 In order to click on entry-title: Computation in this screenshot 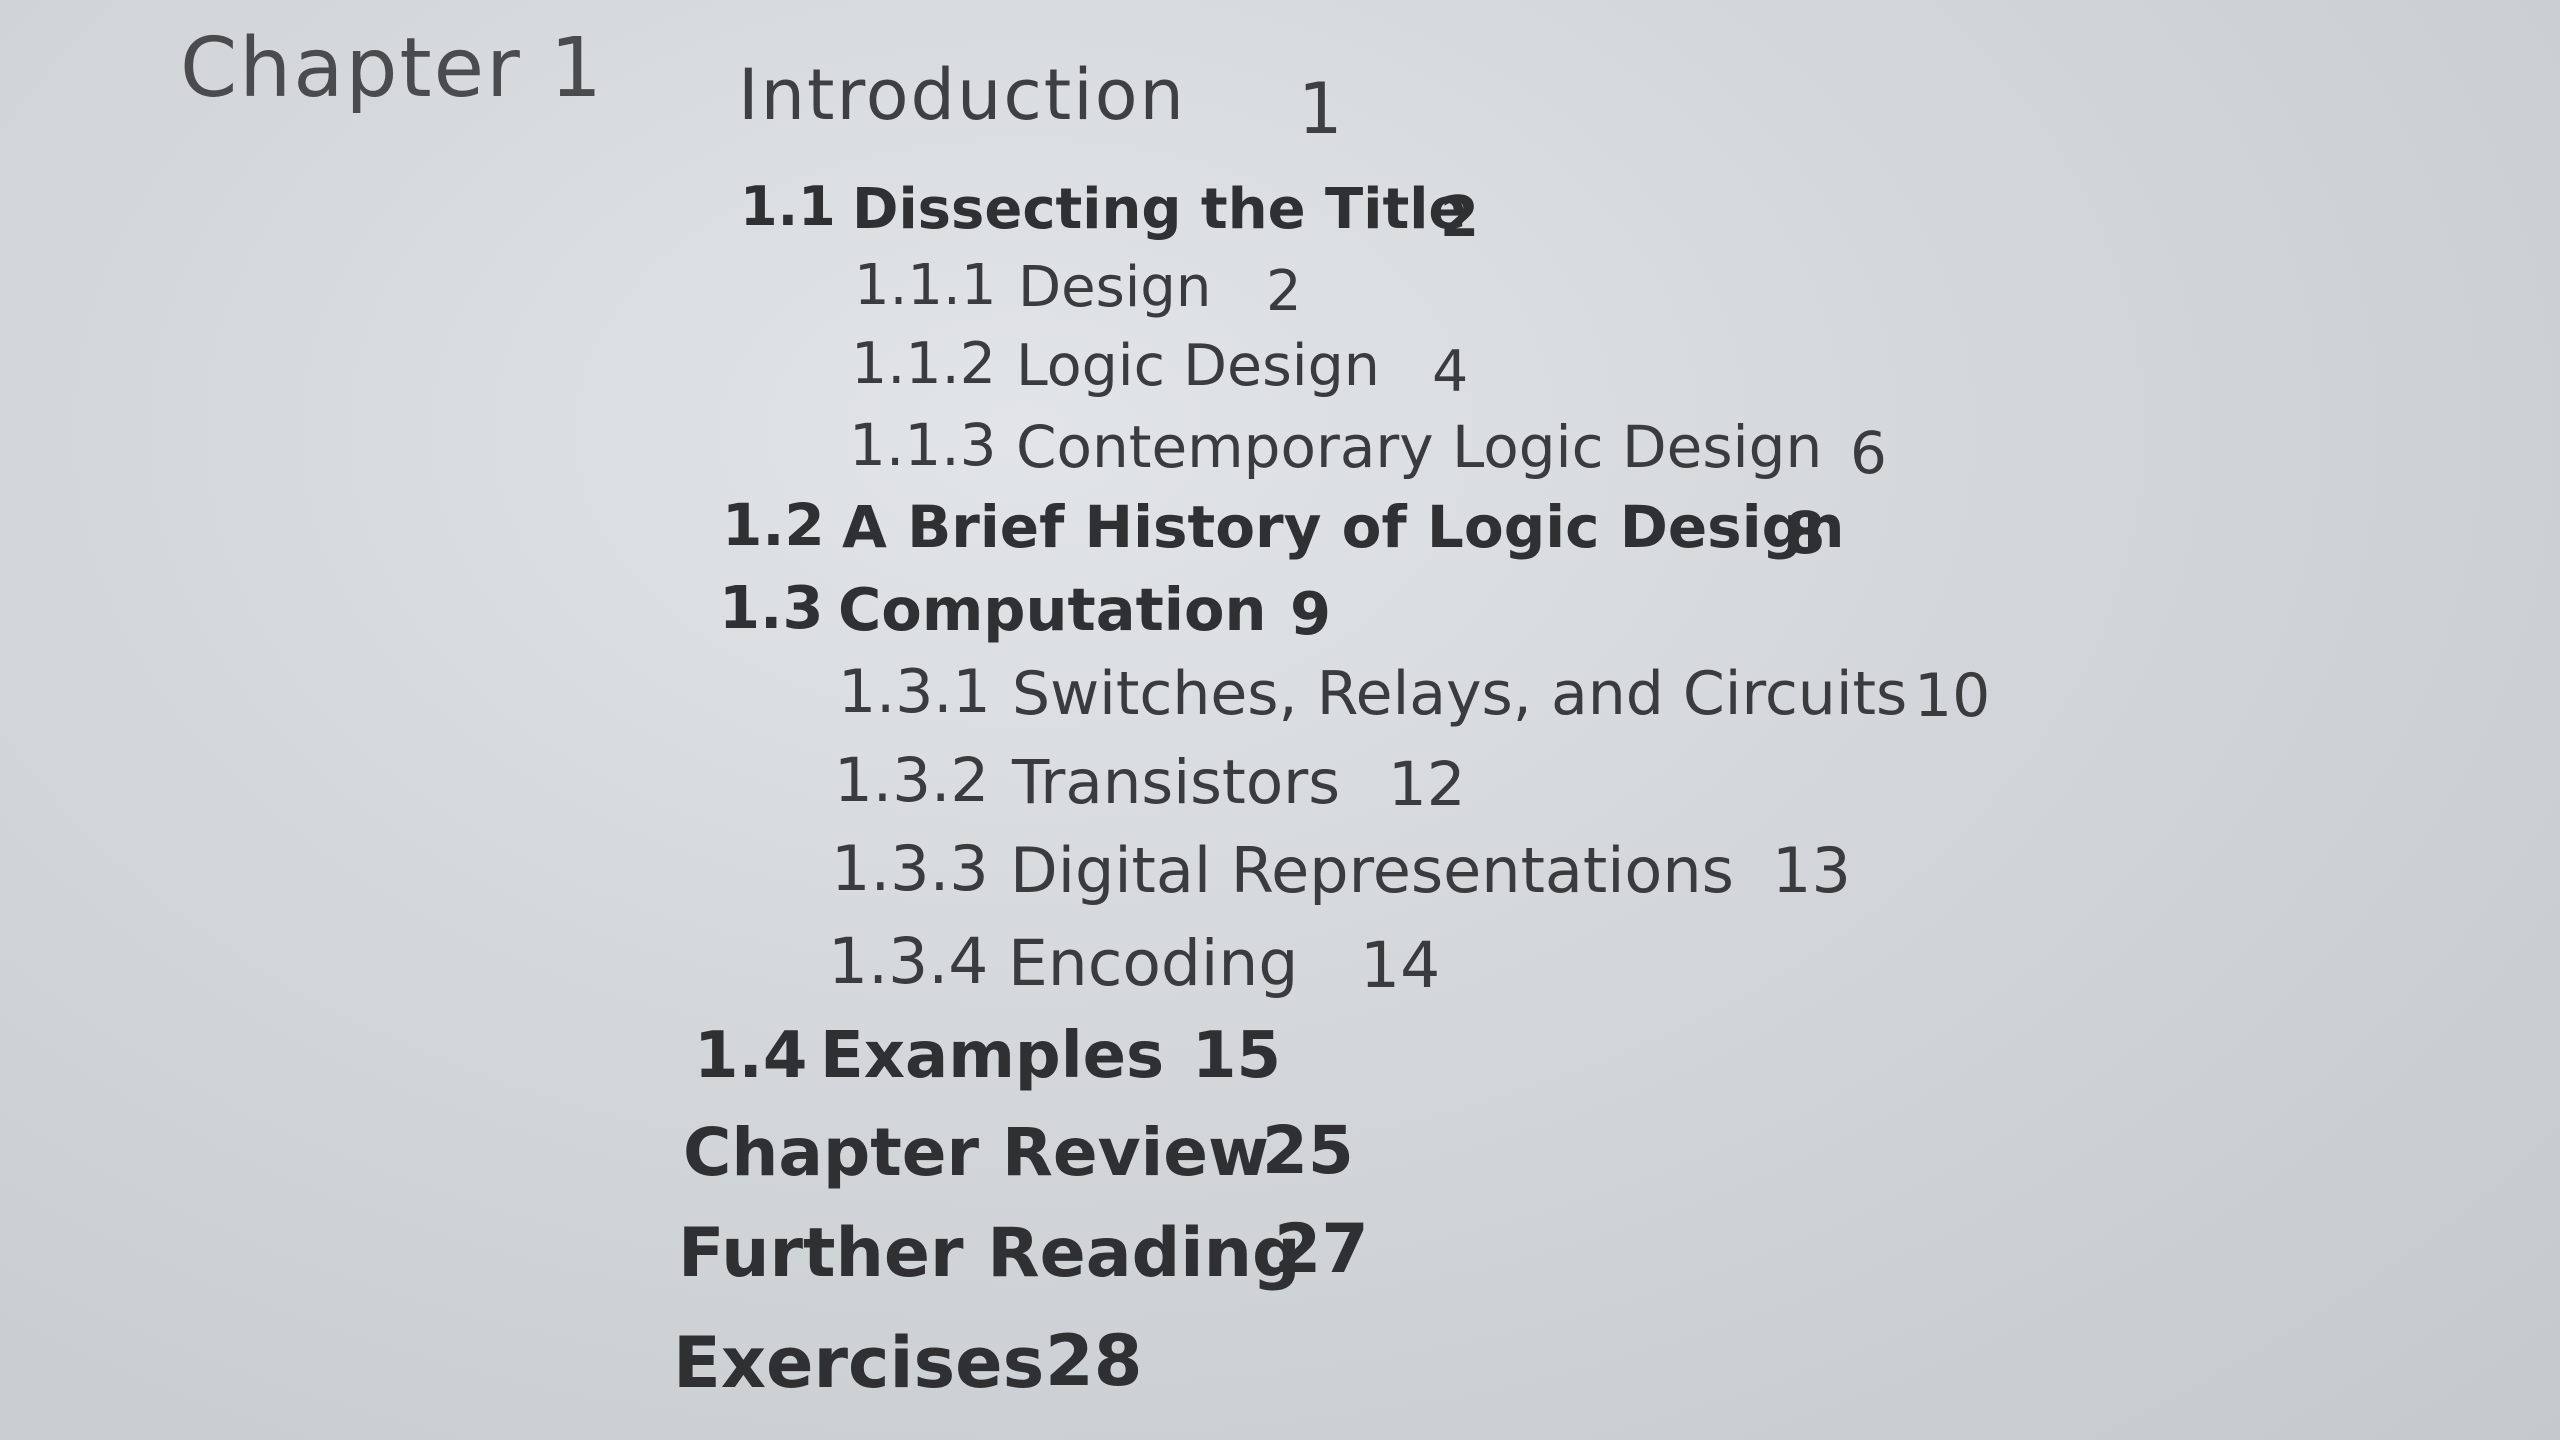, I will do `click(1052, 609)`.